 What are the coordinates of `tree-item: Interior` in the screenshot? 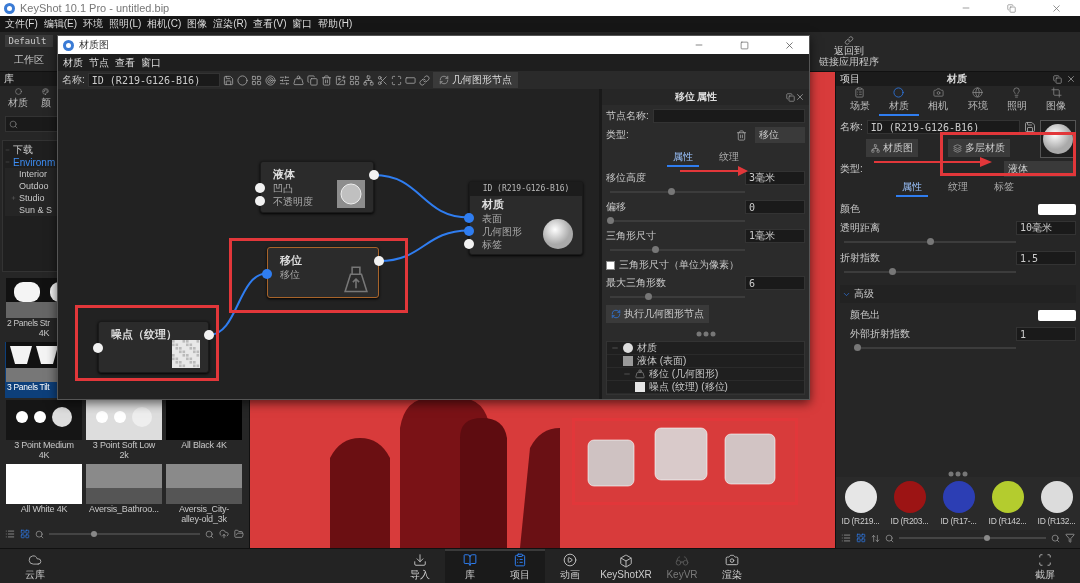 It's located at (33, 174).